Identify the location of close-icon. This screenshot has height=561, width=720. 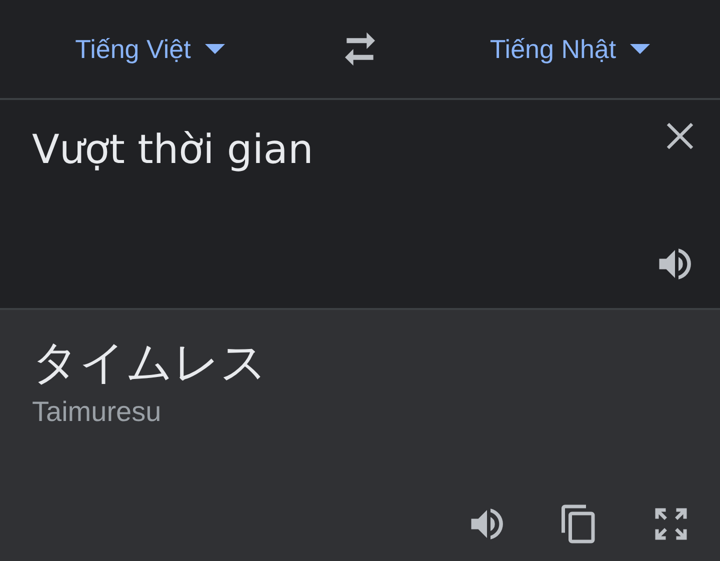
(680, 136).